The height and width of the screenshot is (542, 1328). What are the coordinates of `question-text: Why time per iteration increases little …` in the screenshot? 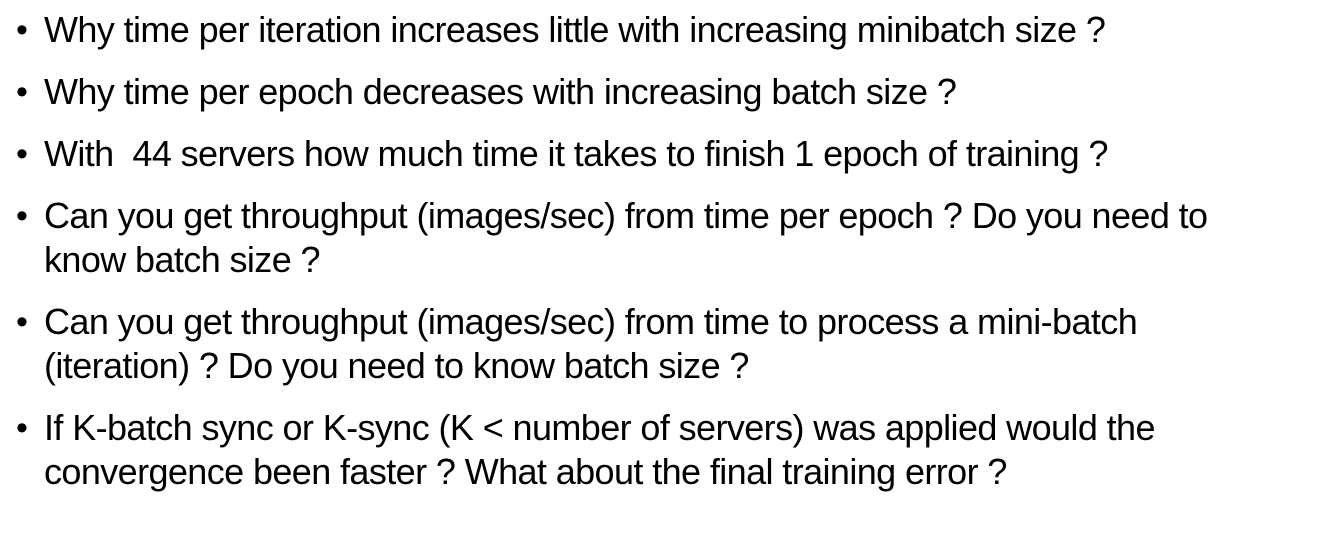 It's located at (575, 29).